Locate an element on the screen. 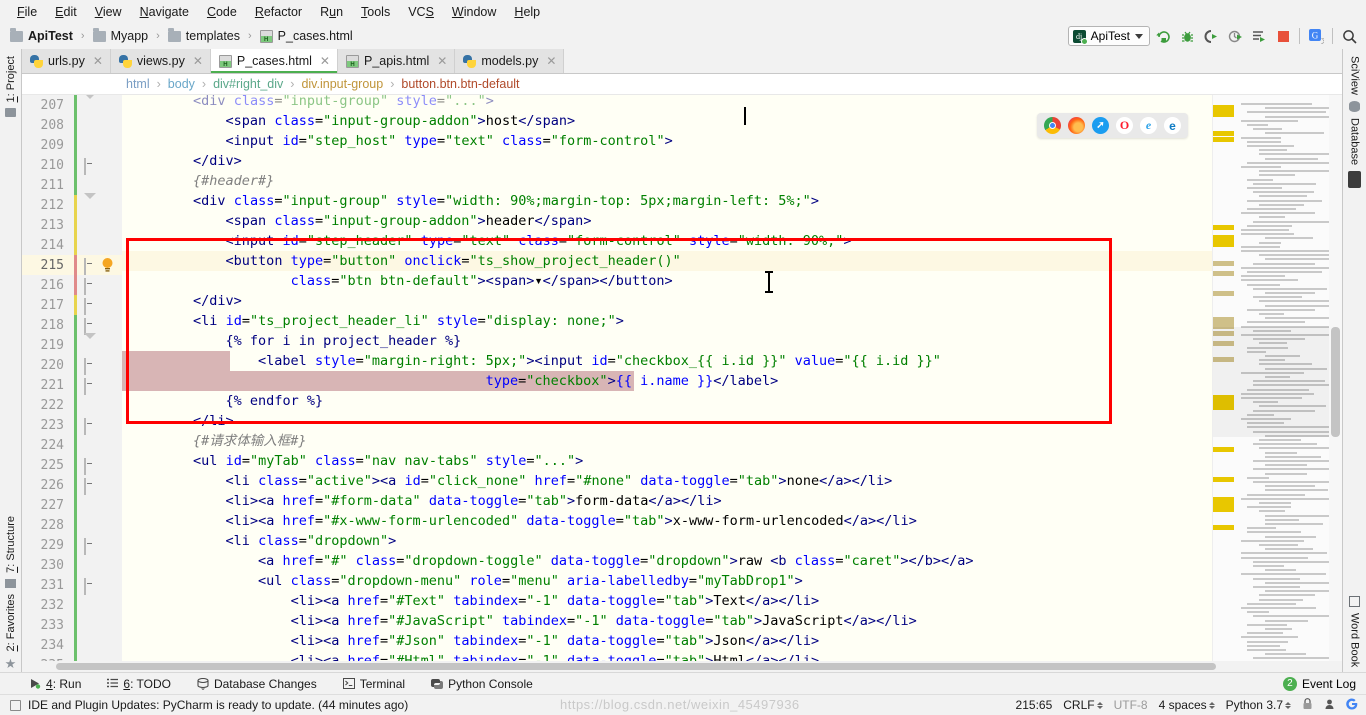 Image resolution: width=1366 pixels, height=715 pixels. menu-item-edit: Edit is located at coordinates (66, 12).